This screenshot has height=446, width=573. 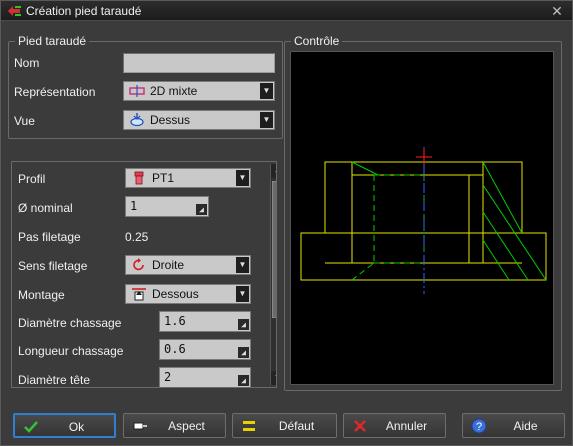 I want to click on scroll-down-icon: ▼, so click(x=273, y=378).